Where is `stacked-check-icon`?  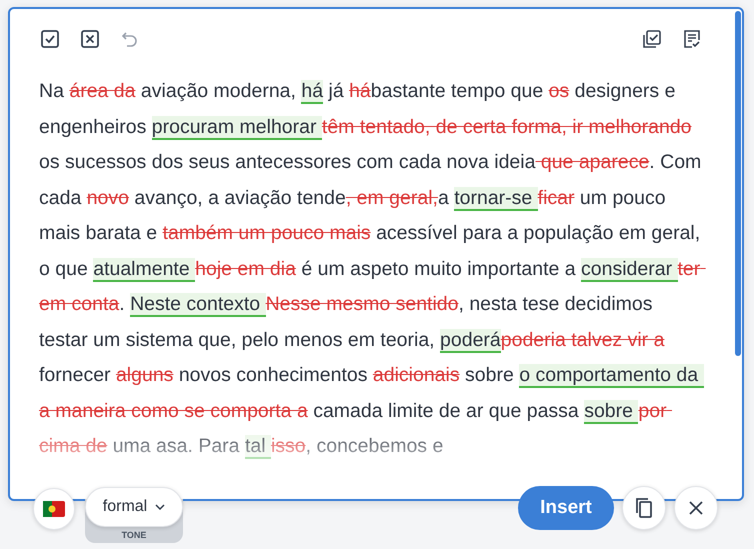
stacked-check-icon is located at coordinates (652, 39).